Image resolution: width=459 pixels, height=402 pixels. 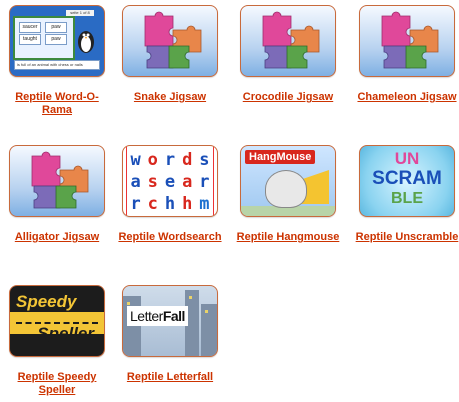 What do you see at coordinates (405, 237) in the screenshot?
I see `game-link-unscramble: Reptile Unscramble` at bounding box center [405, 237].